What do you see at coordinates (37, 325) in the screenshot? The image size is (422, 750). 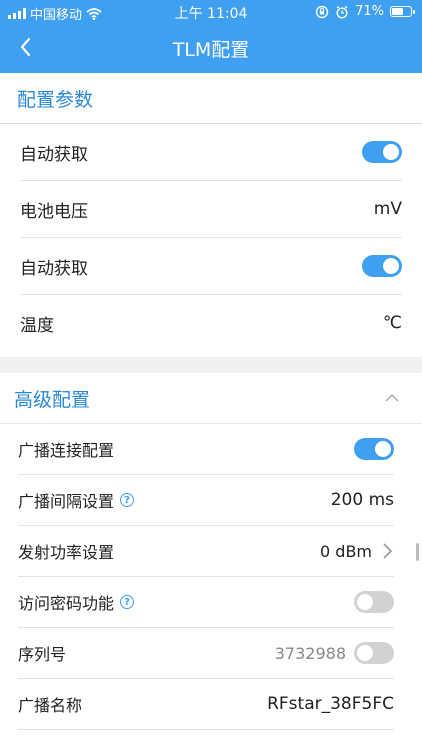 I see `row-label: 温度` at bounding box center [37, 325].